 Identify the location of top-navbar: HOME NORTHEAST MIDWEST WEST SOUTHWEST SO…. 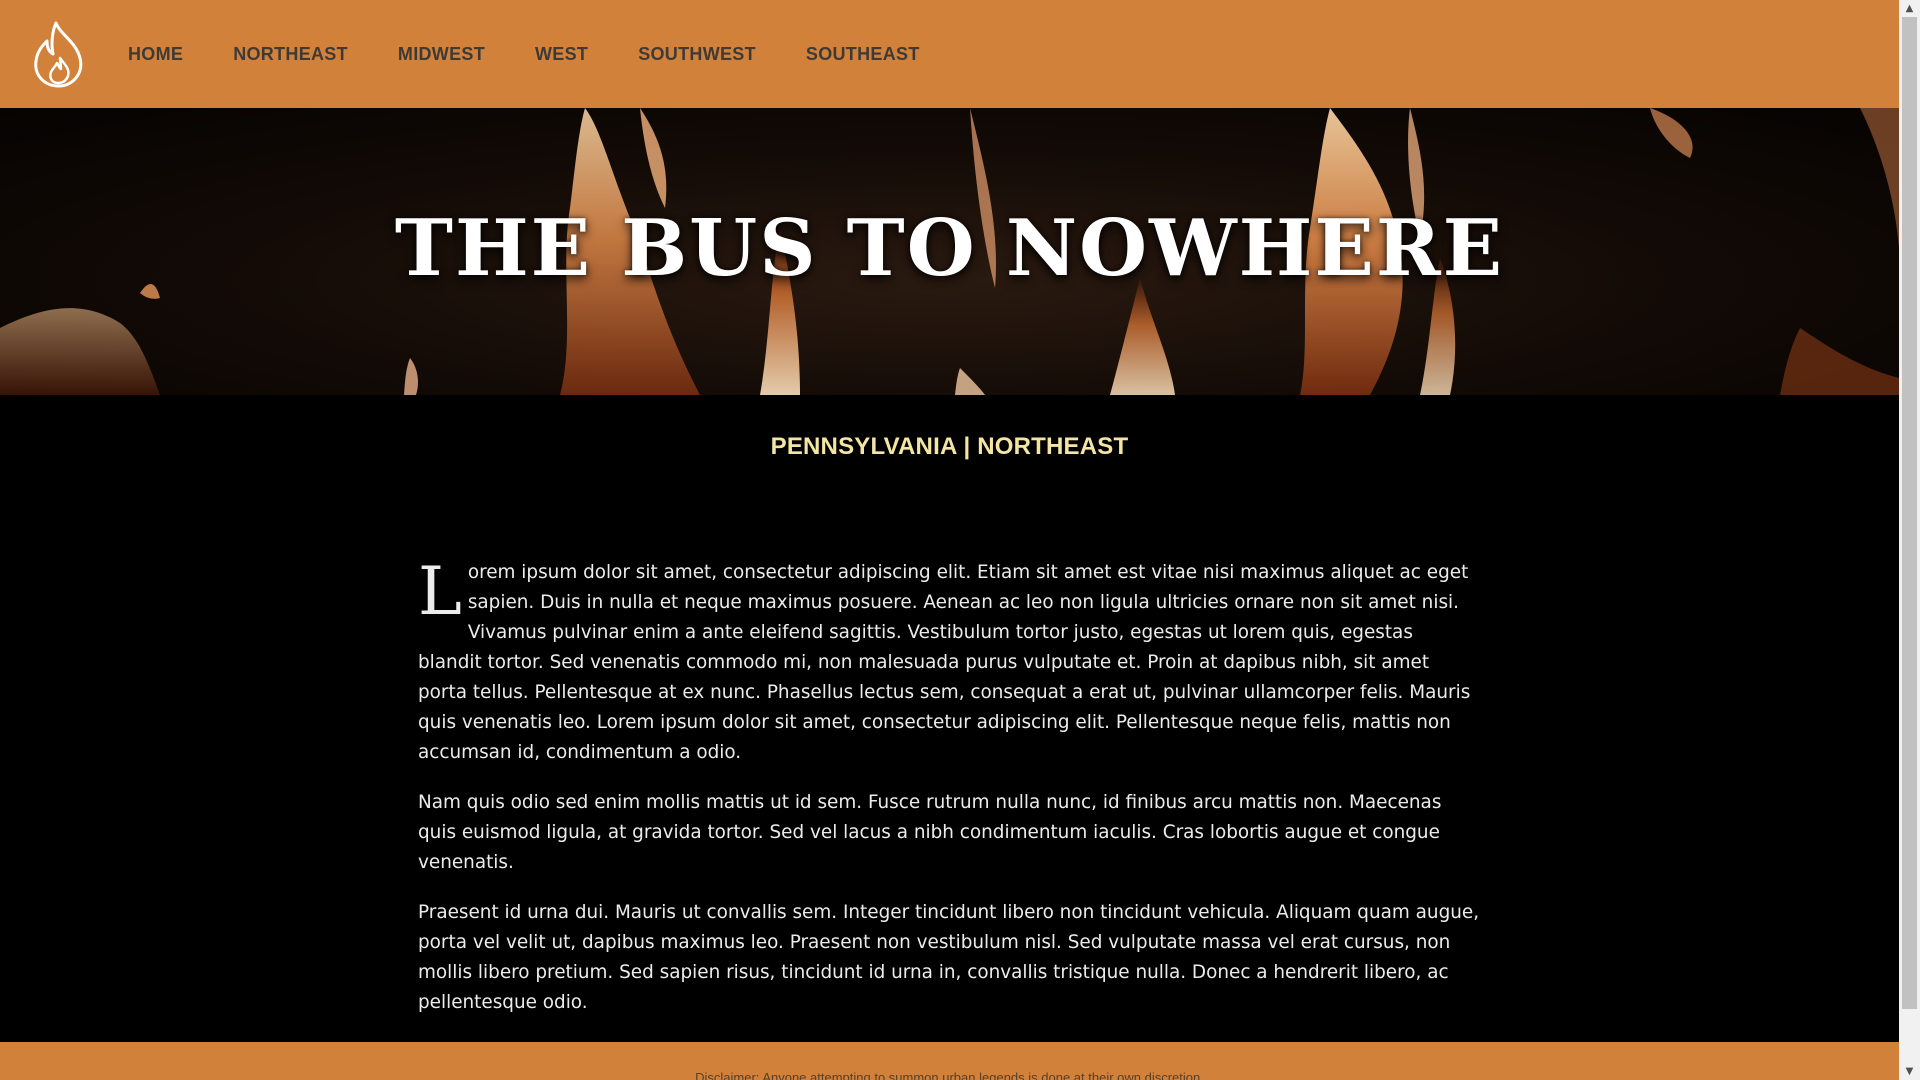
(949, 54).